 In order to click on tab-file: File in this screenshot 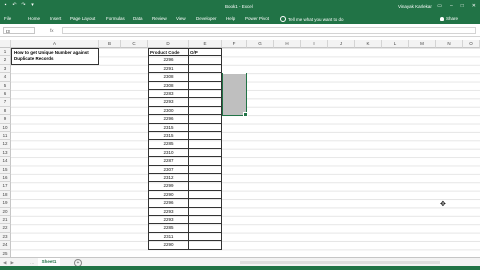, I will do `click(7, 18)`.